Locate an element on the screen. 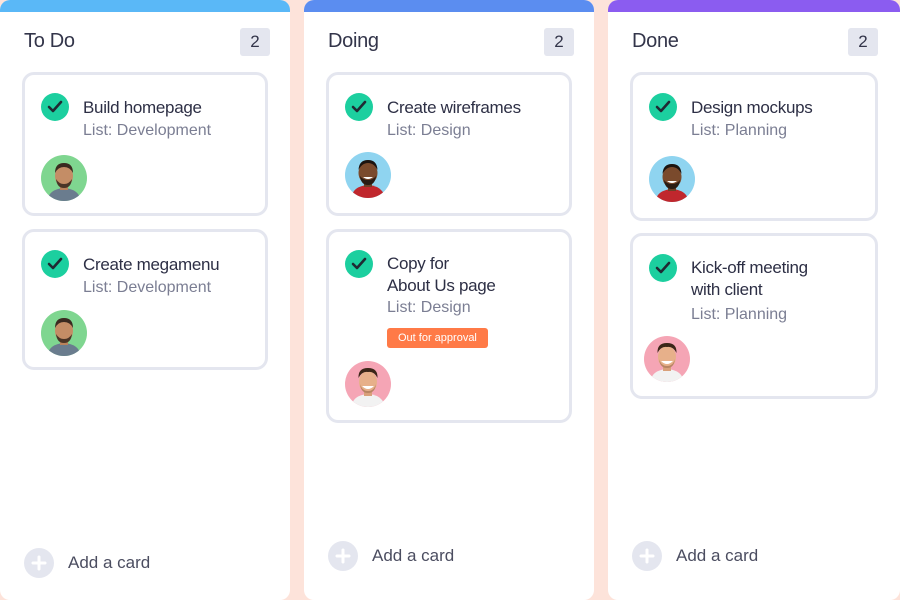 Image resolution: width=900 pixels, height=600 pixels. card-title: Kick-off meeting with client is located at coordinates (778, 279).